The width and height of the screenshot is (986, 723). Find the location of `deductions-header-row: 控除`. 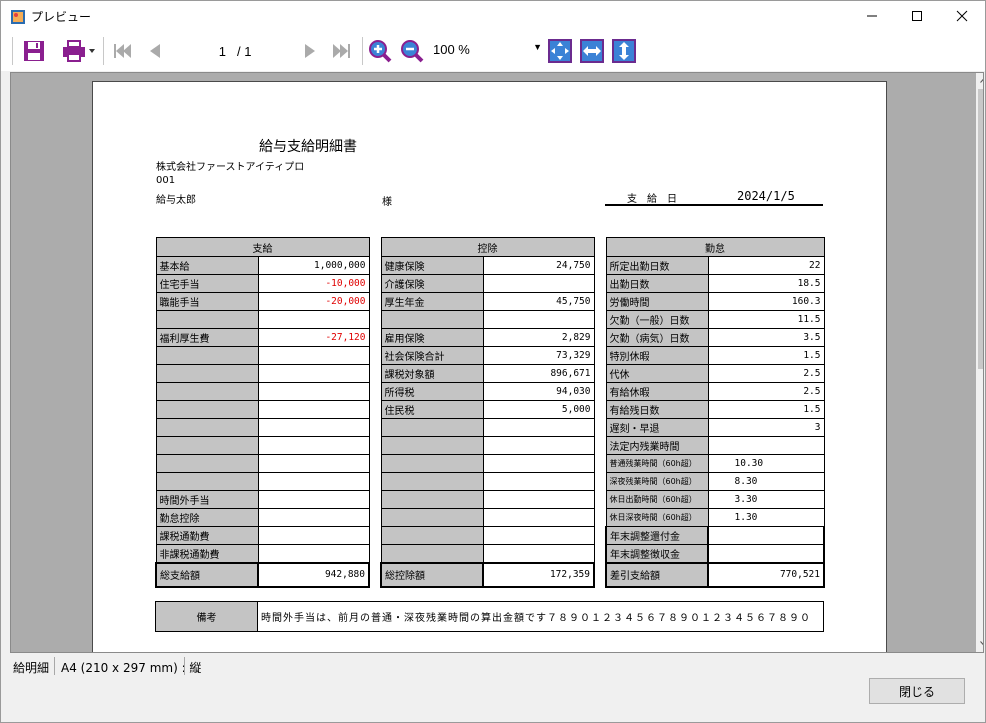

deductions-header-row: 控除 is located at coordinates (487, 247).